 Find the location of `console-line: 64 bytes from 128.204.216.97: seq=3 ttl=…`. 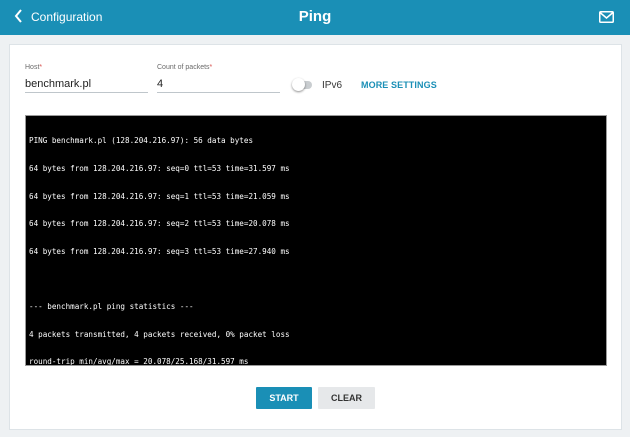

console-line: 64 bytes from 128.204.216.97: seq=3 ttl=… is located at coordinates (159, 251).